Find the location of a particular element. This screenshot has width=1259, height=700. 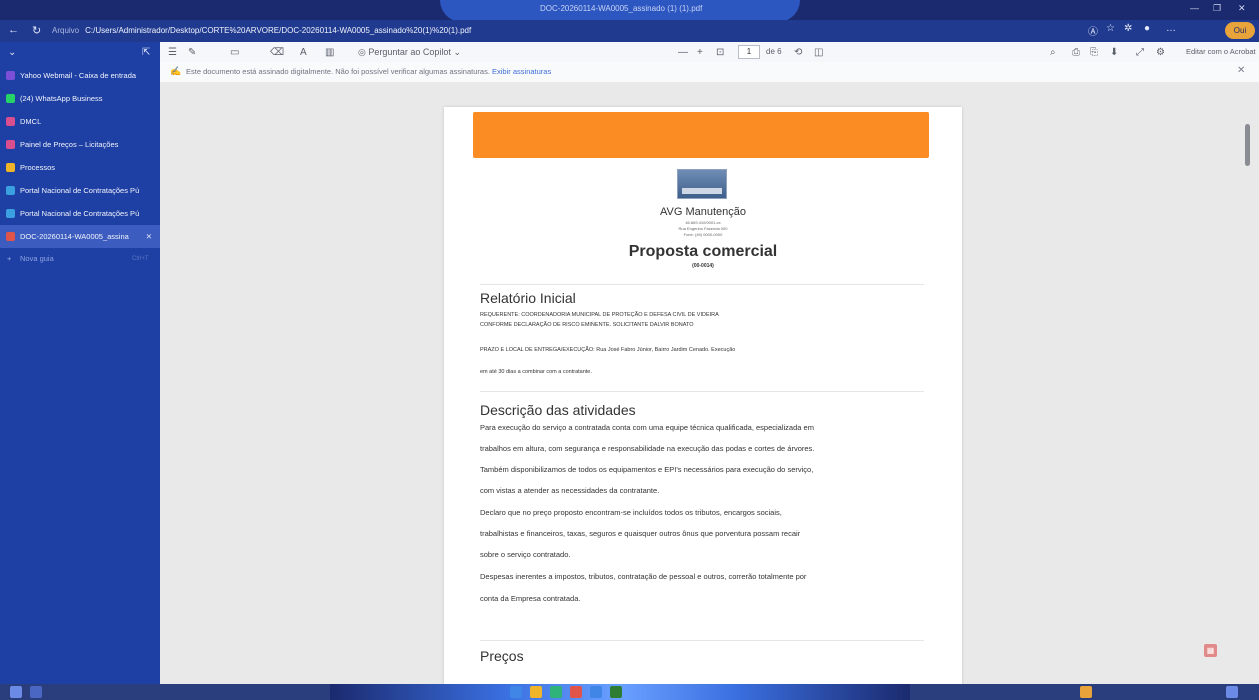

highlight-icon: ▭ is located at coordinates (234, 52).